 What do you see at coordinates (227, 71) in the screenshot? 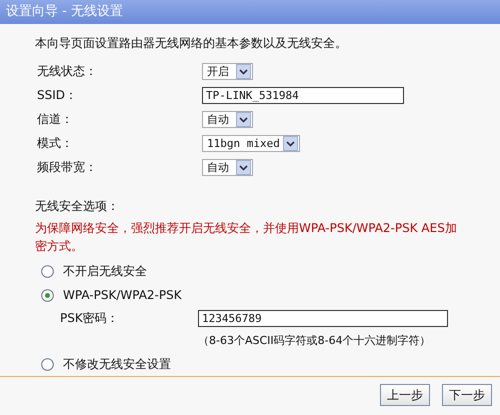
I see `dropdown: 开启` at bounding box center [227, 71].